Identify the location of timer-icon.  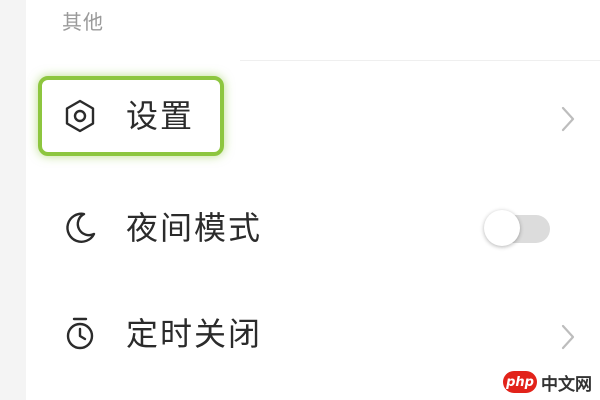
(80, 334).